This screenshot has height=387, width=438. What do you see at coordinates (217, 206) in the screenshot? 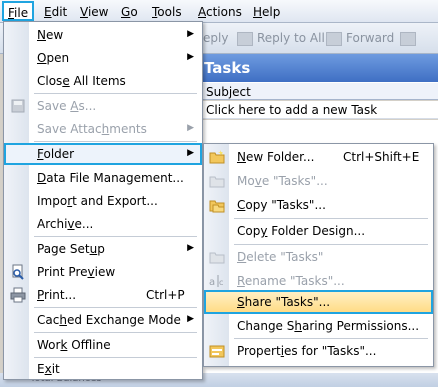
I see `copy-folder-icon` at bounding box center [217, 206].